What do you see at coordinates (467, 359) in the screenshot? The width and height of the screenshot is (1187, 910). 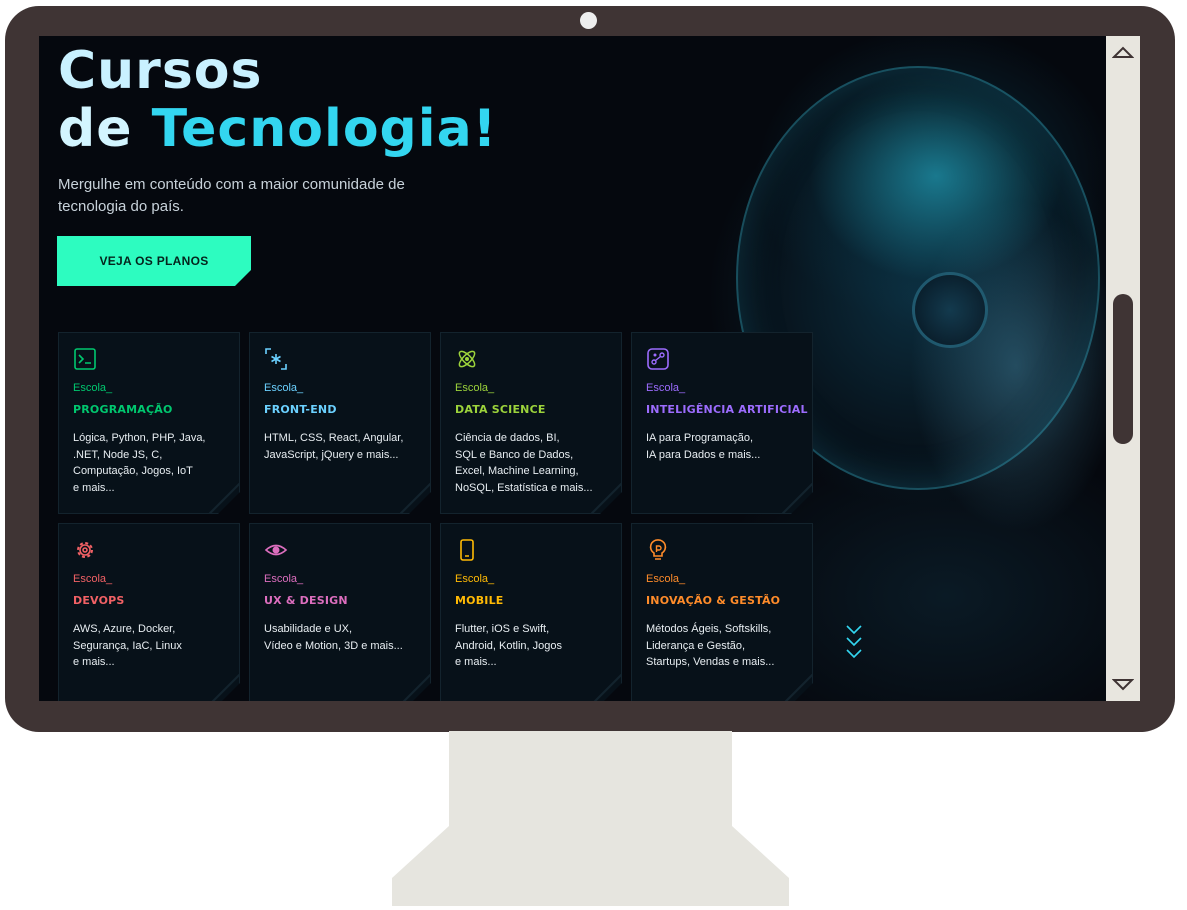 I see `atom-icon` at bounding box center [467, 359].